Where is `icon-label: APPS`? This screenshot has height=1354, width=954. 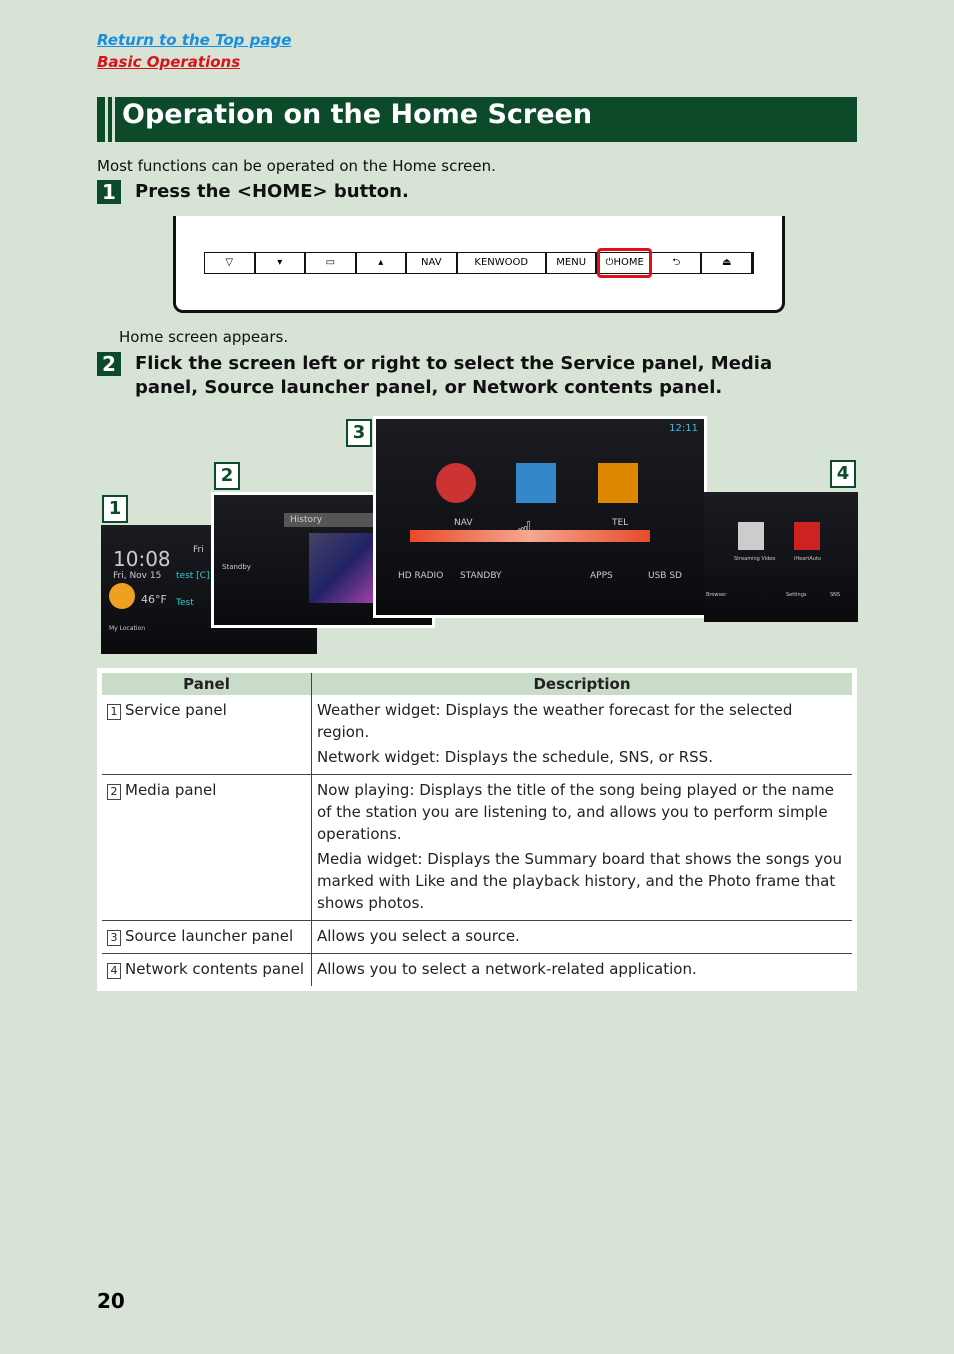 icon-label: APPS is located at coordinates (601, 576).